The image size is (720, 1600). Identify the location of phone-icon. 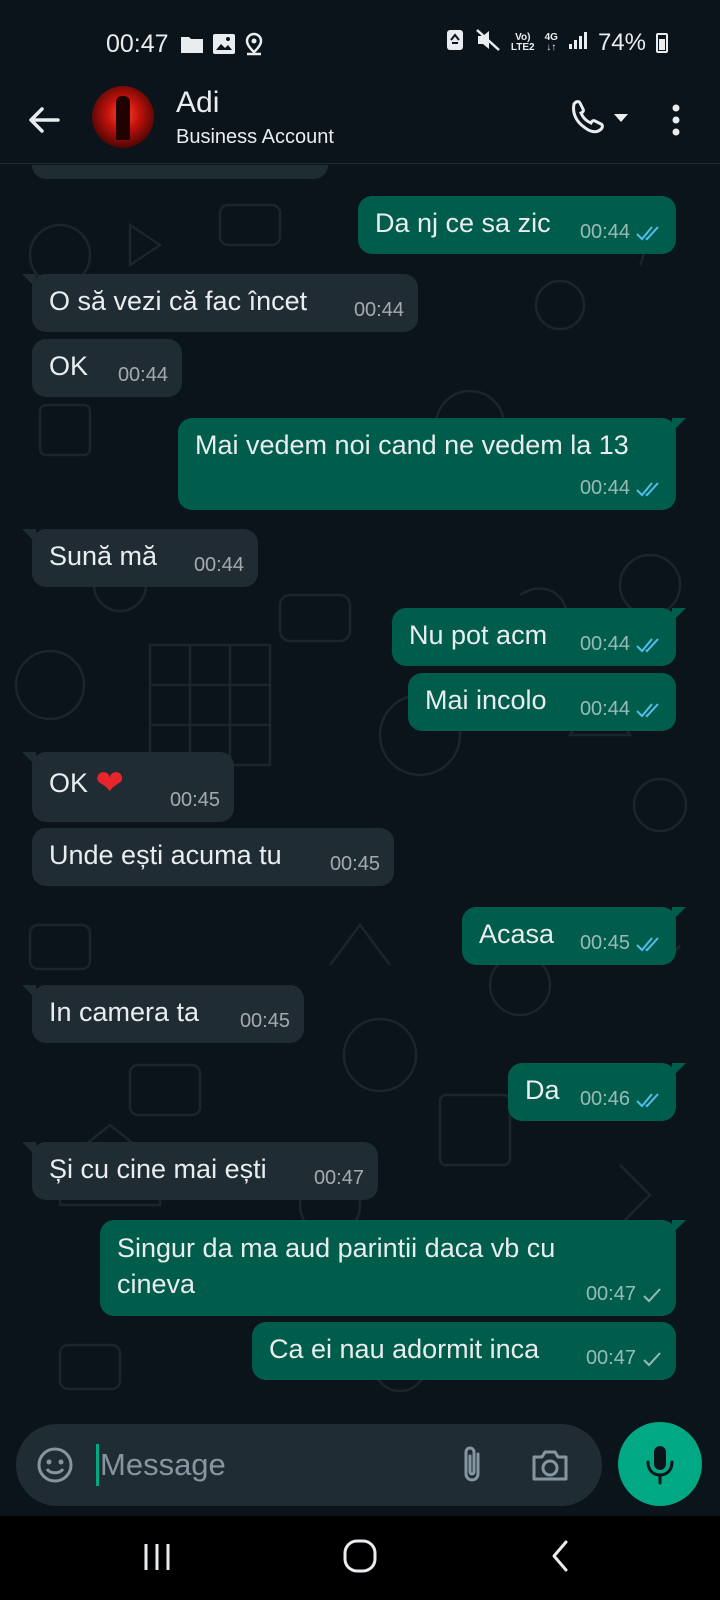
(588, 117).